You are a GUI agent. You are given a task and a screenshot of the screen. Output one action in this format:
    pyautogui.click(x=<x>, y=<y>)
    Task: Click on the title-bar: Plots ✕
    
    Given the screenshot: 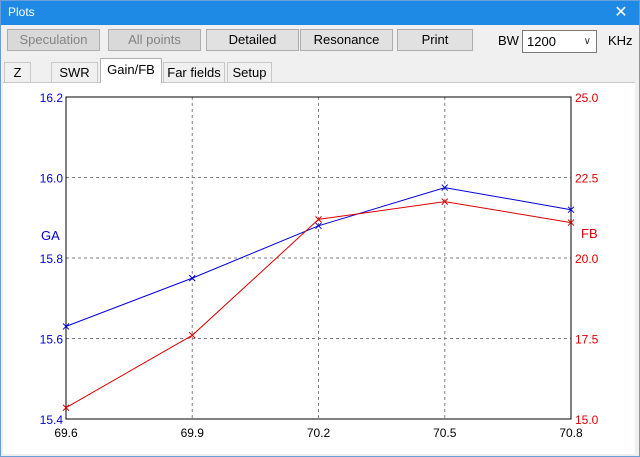 What is the action you would take?
    pyautogui.click(x=320, y=13)
    